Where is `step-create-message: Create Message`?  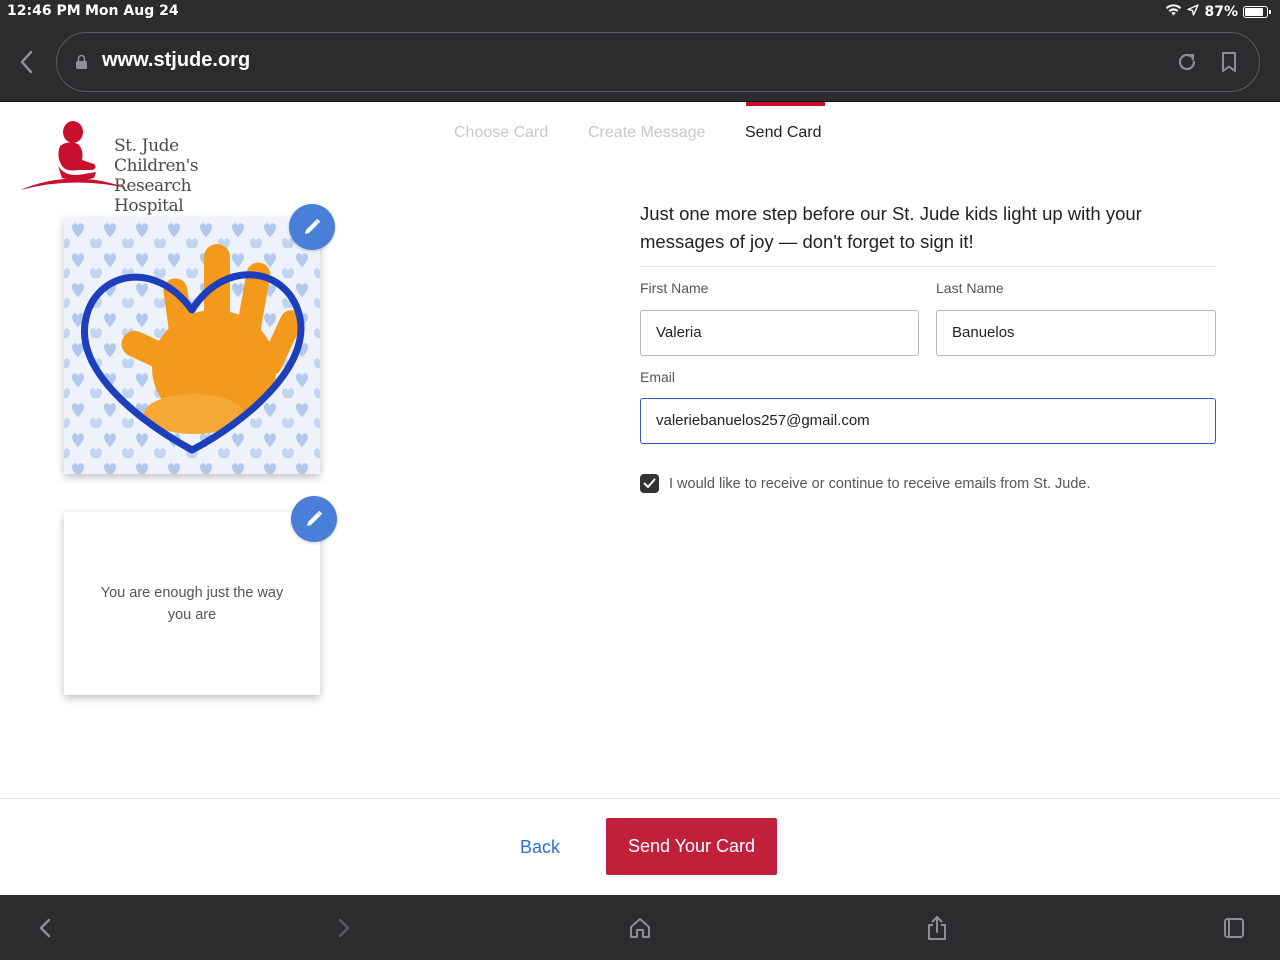 step-create-message: Create Message is located at coordinates (646, 133).